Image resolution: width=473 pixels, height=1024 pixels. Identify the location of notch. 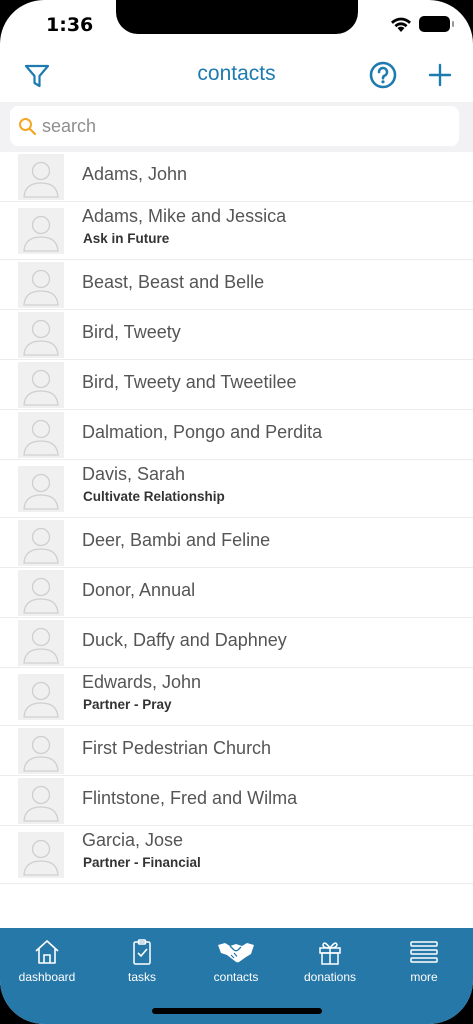
(237, 17).